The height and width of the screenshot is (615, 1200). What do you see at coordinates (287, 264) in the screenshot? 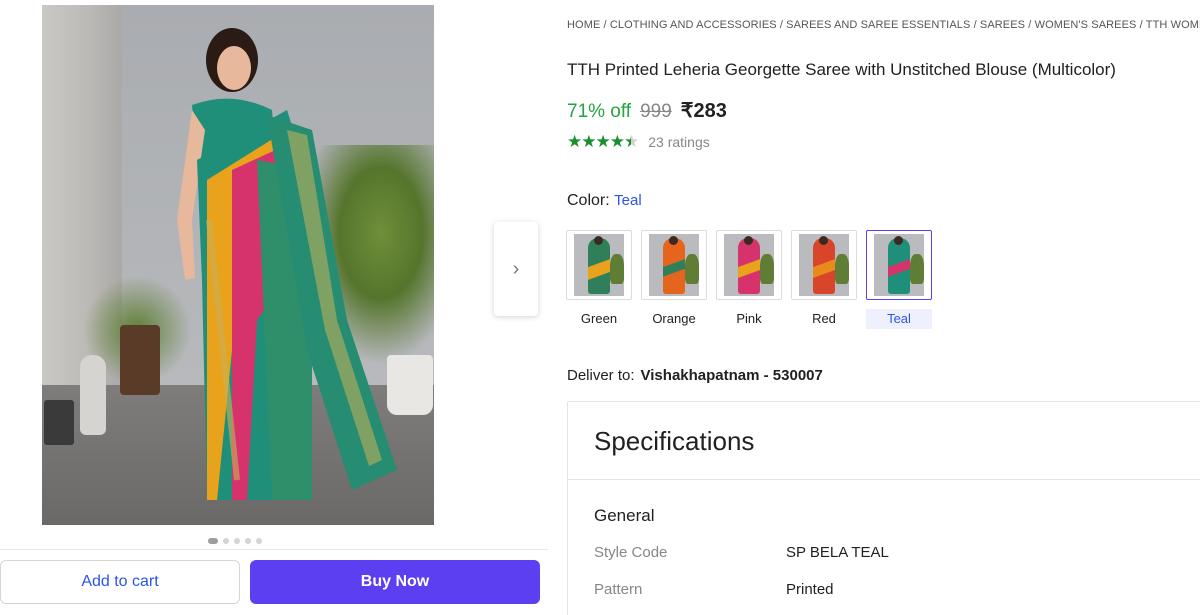
I see `saree-model-figure` at bounding box center [287, 264].